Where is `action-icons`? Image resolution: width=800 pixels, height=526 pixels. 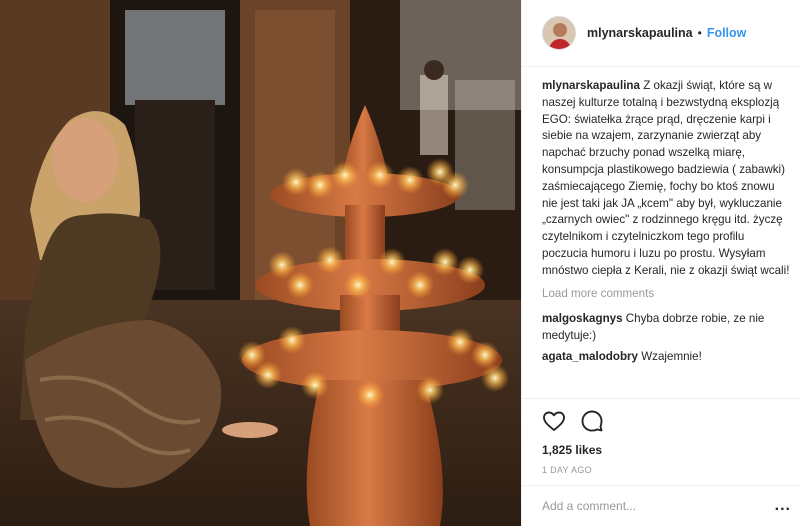 action-icons is located at coordinates (661, 421).